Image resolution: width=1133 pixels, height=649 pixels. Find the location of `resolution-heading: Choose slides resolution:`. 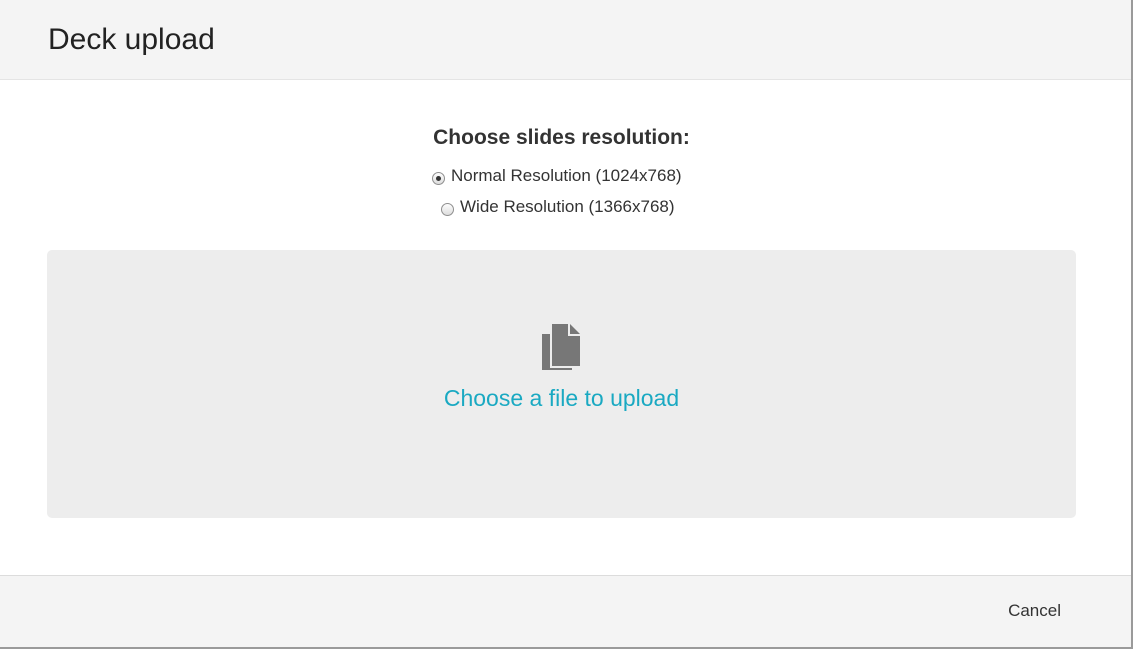

resolution-heading: Choose slides resolution: is located at coordinates (561, 137).